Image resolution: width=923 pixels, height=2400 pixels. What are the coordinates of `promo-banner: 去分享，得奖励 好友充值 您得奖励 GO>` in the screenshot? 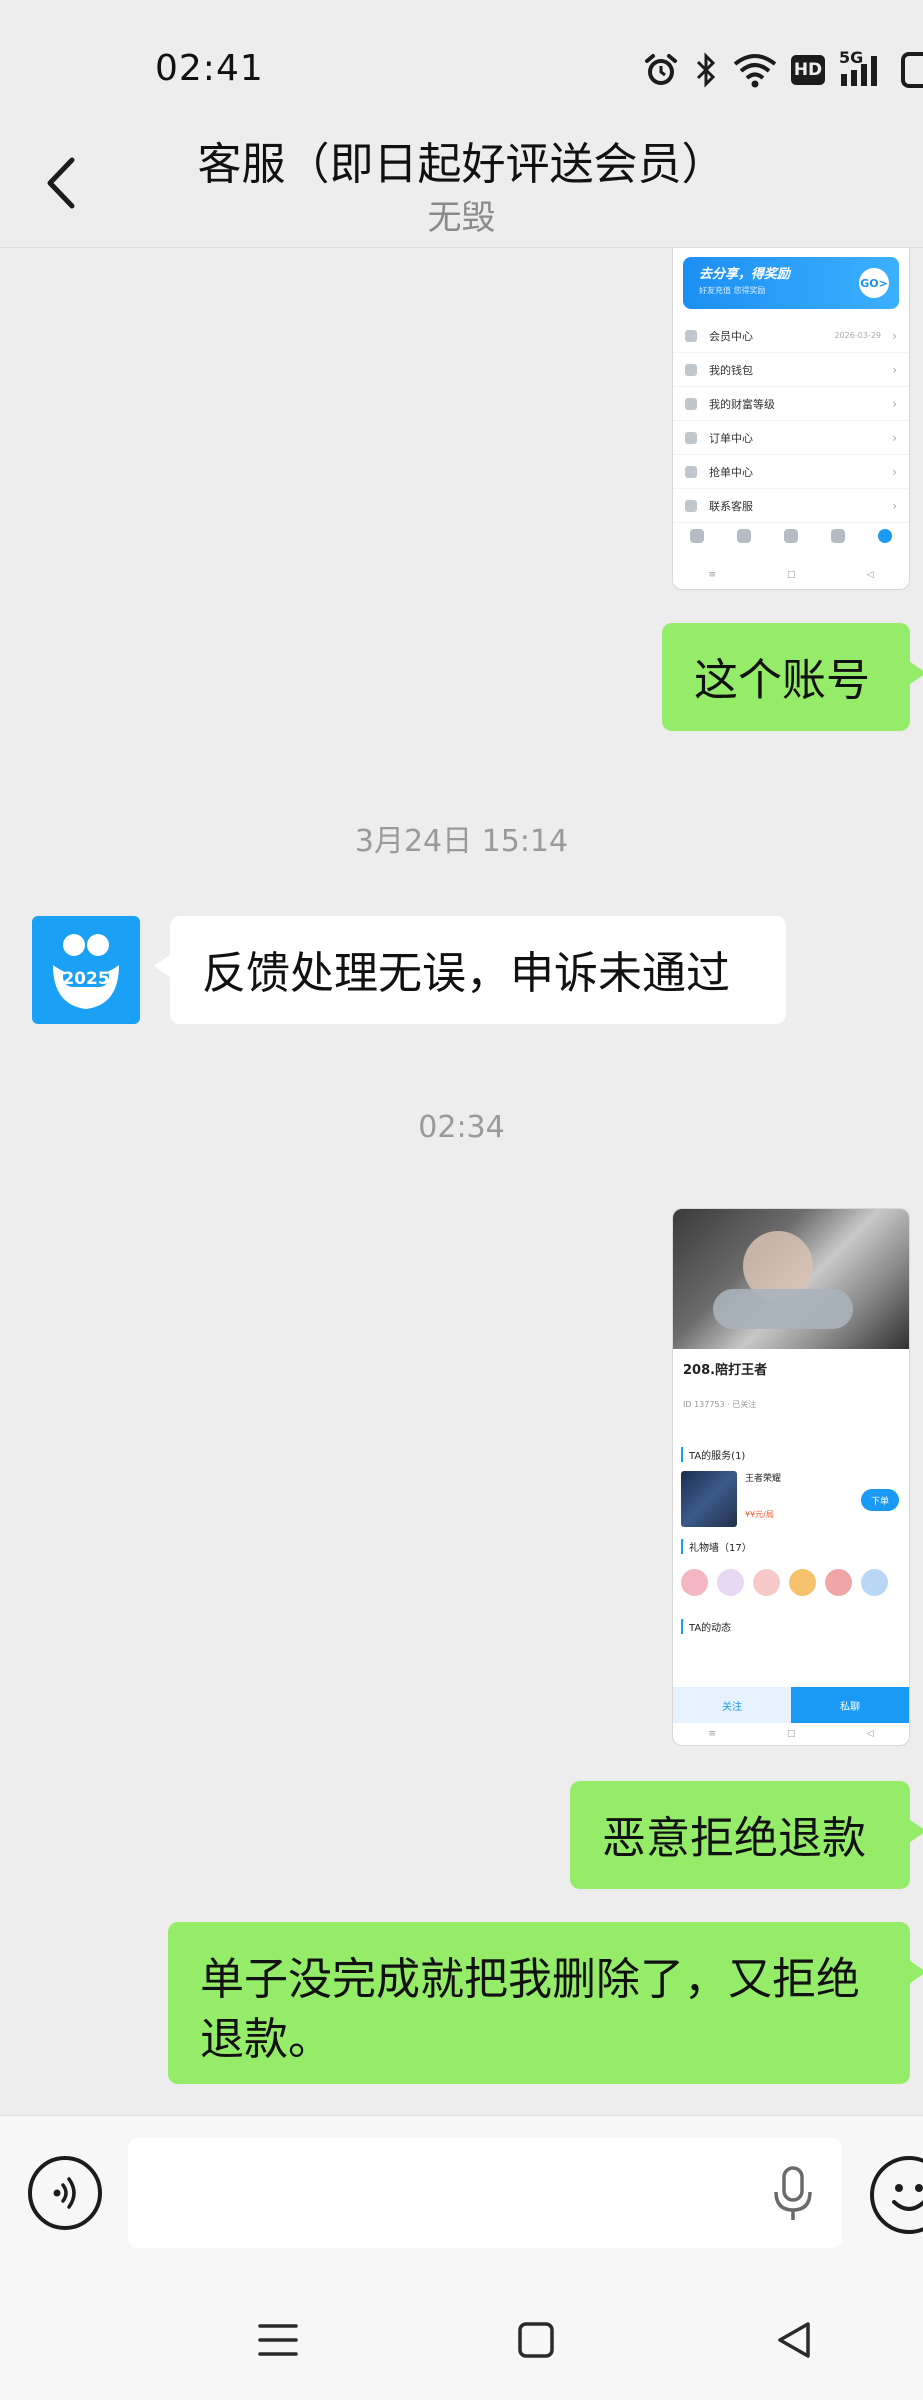 It's located at (791, 283).